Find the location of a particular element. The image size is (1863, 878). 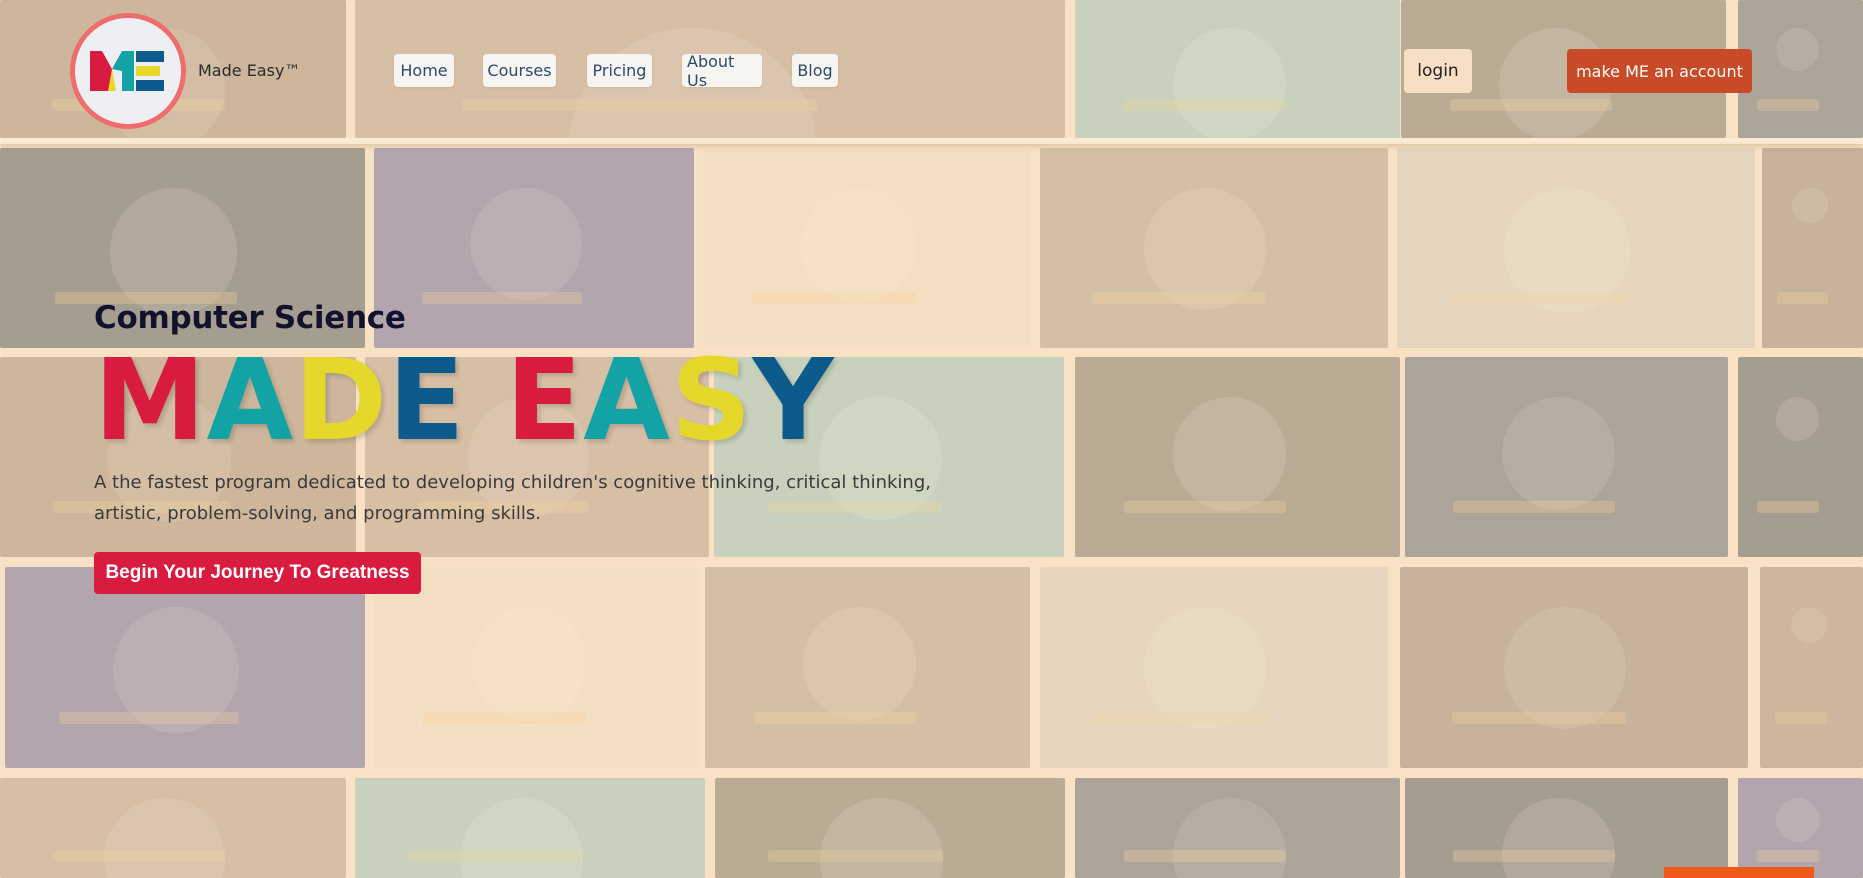

hero-subtitle: Computer Science is located at coordinates (250, 318).